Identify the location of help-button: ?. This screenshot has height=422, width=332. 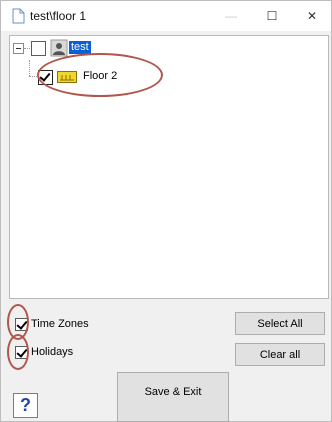
(25, 405).